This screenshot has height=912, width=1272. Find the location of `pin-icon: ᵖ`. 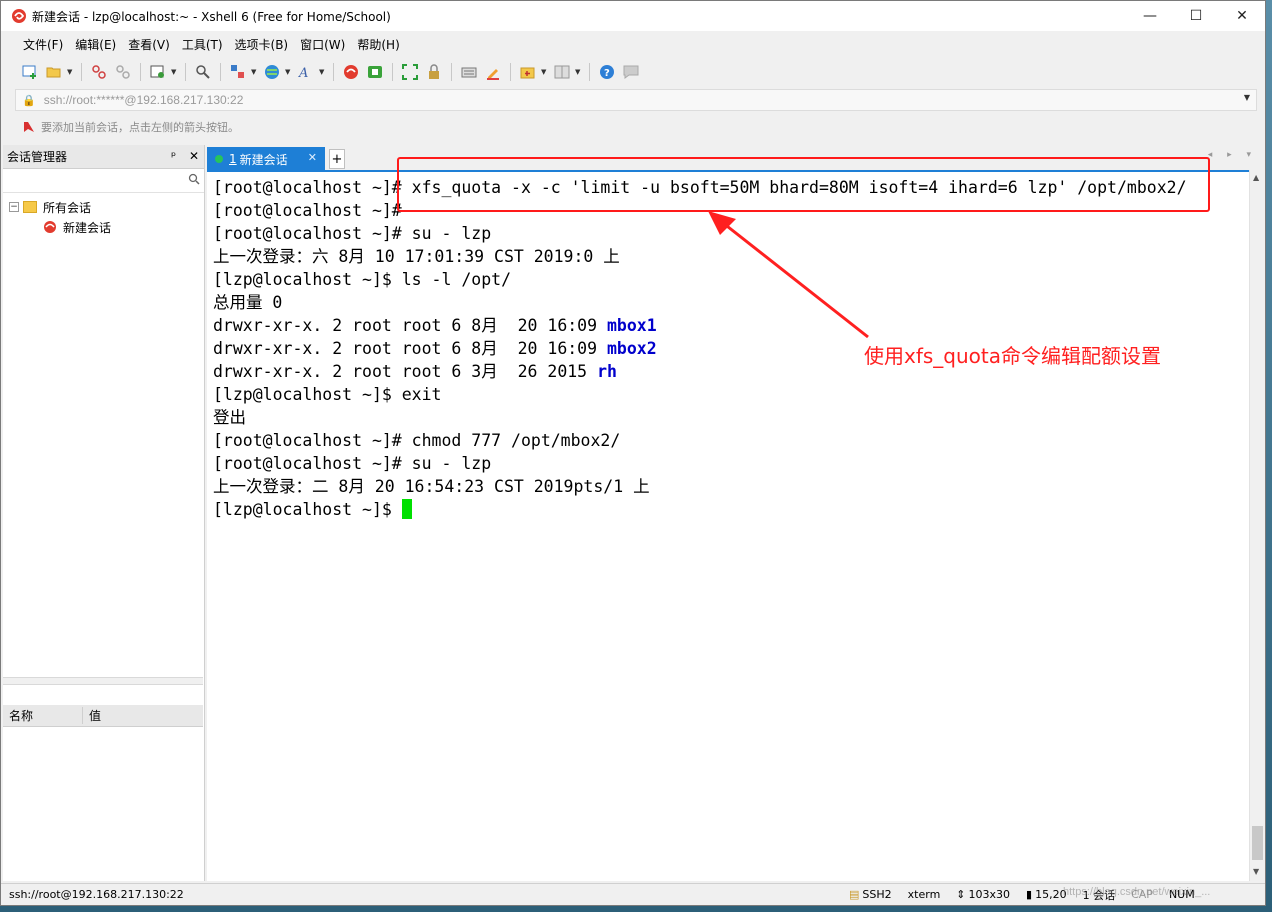

pin-icon: ᵖ is located at coordinates (173, 156).